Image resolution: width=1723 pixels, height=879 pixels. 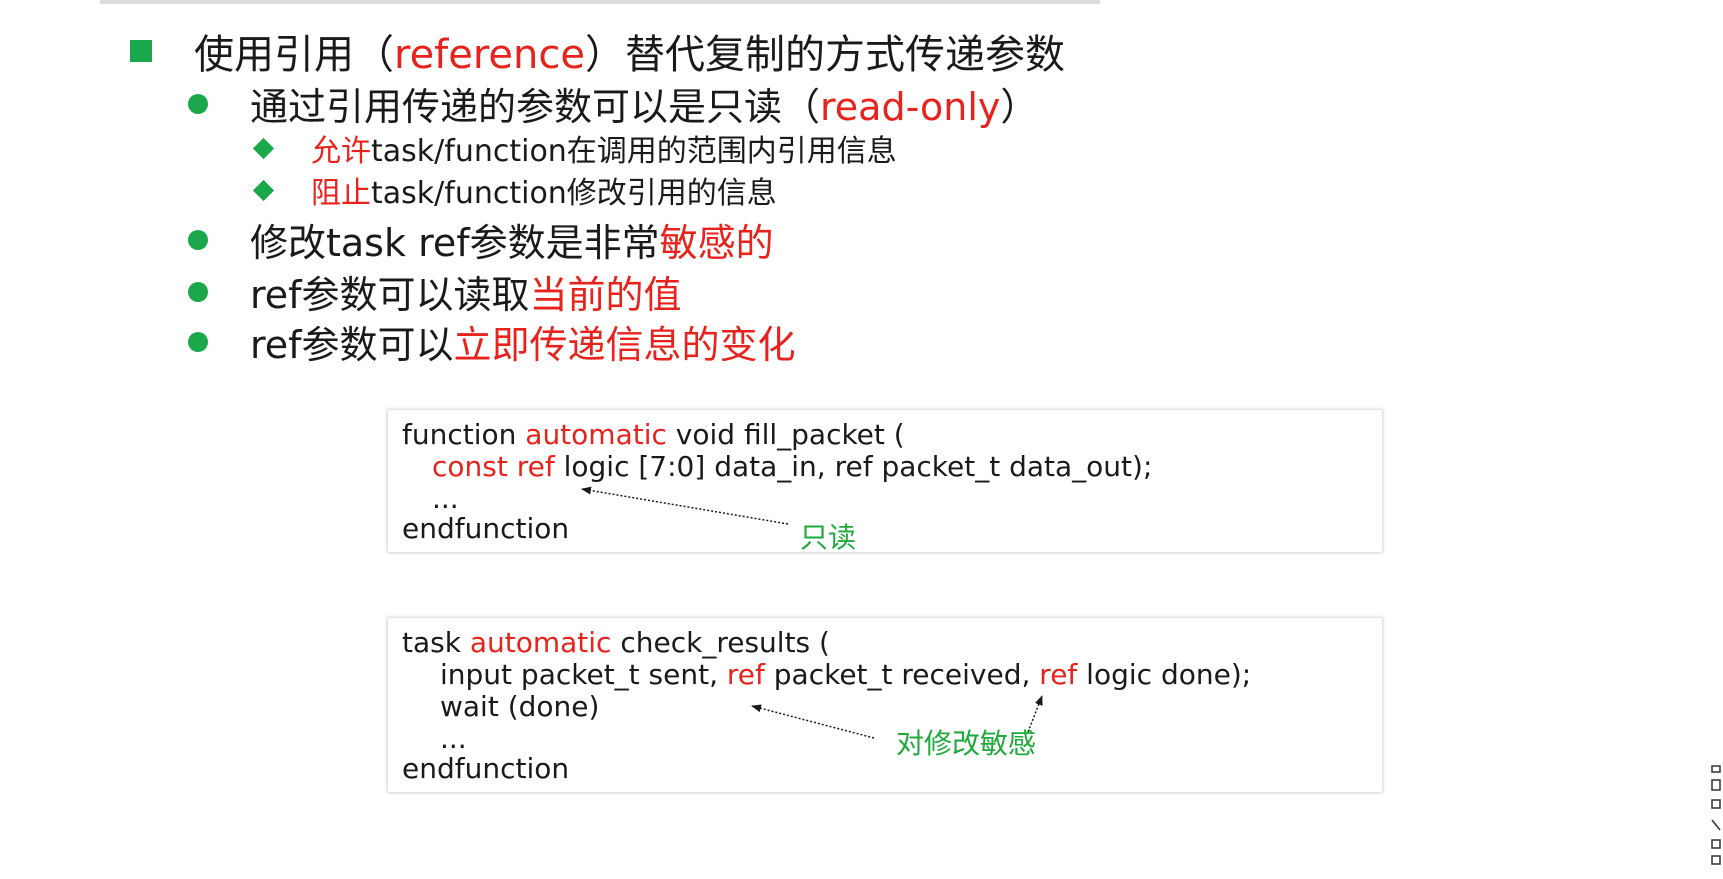 What do you see at coordinates (685, 505) in the screenshot?
I see `arrow-read-only` at bounding box center [685, 505].